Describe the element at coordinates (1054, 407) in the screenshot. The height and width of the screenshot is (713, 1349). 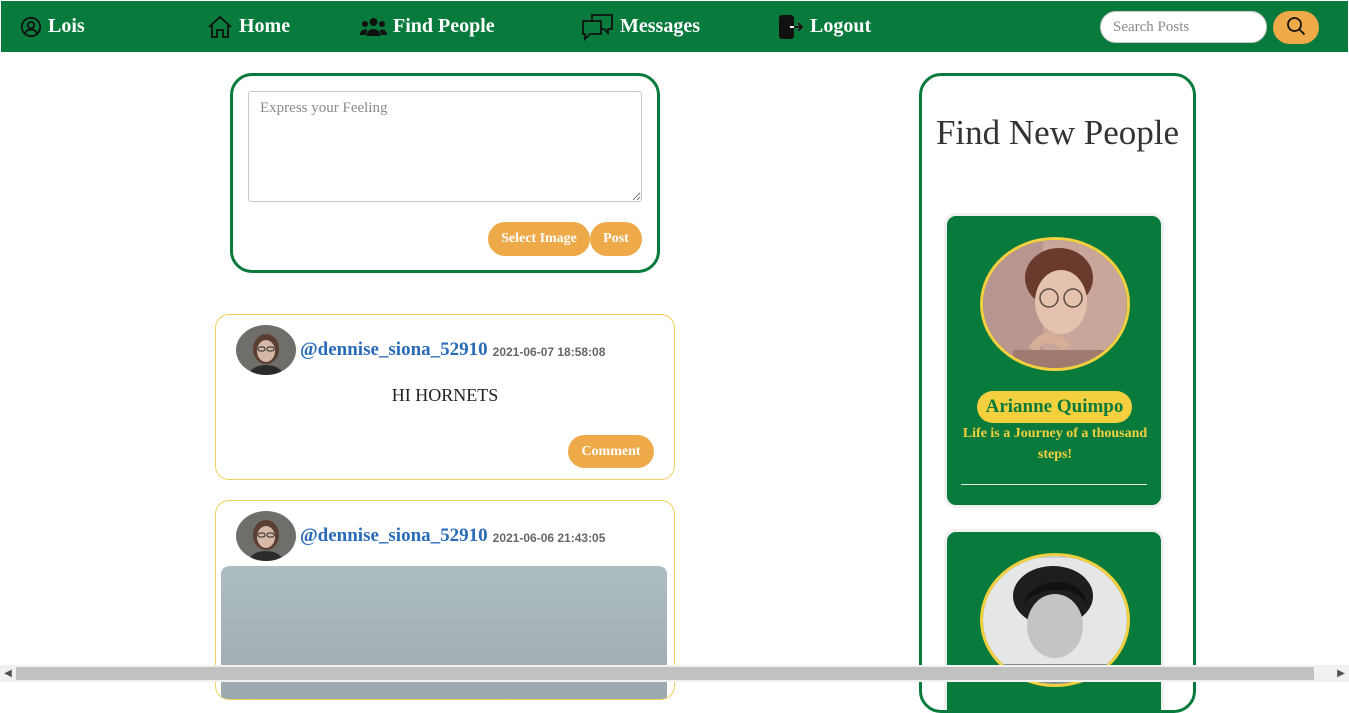
I see `person-name: Arianne Quimpo` at that location.